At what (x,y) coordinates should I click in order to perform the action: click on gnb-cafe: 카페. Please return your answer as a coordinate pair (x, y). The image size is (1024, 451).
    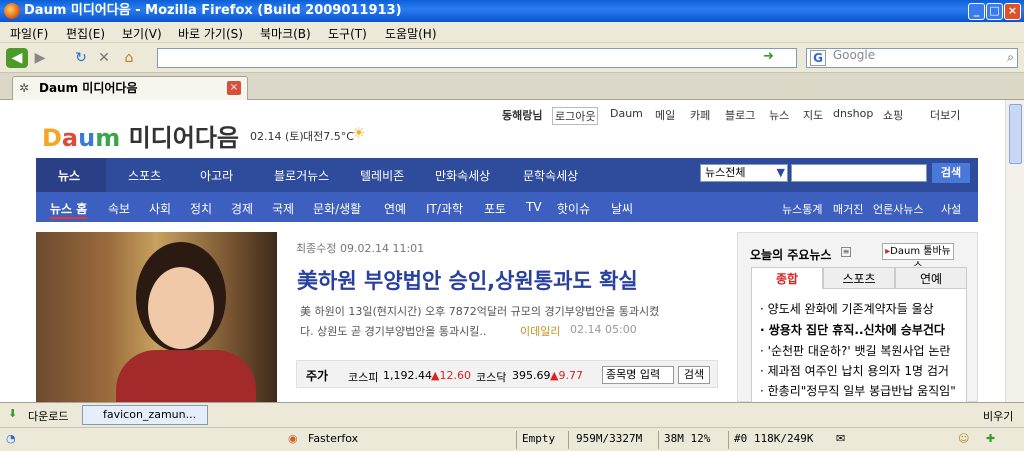
    Looking at the image, I should click on (700, 115).